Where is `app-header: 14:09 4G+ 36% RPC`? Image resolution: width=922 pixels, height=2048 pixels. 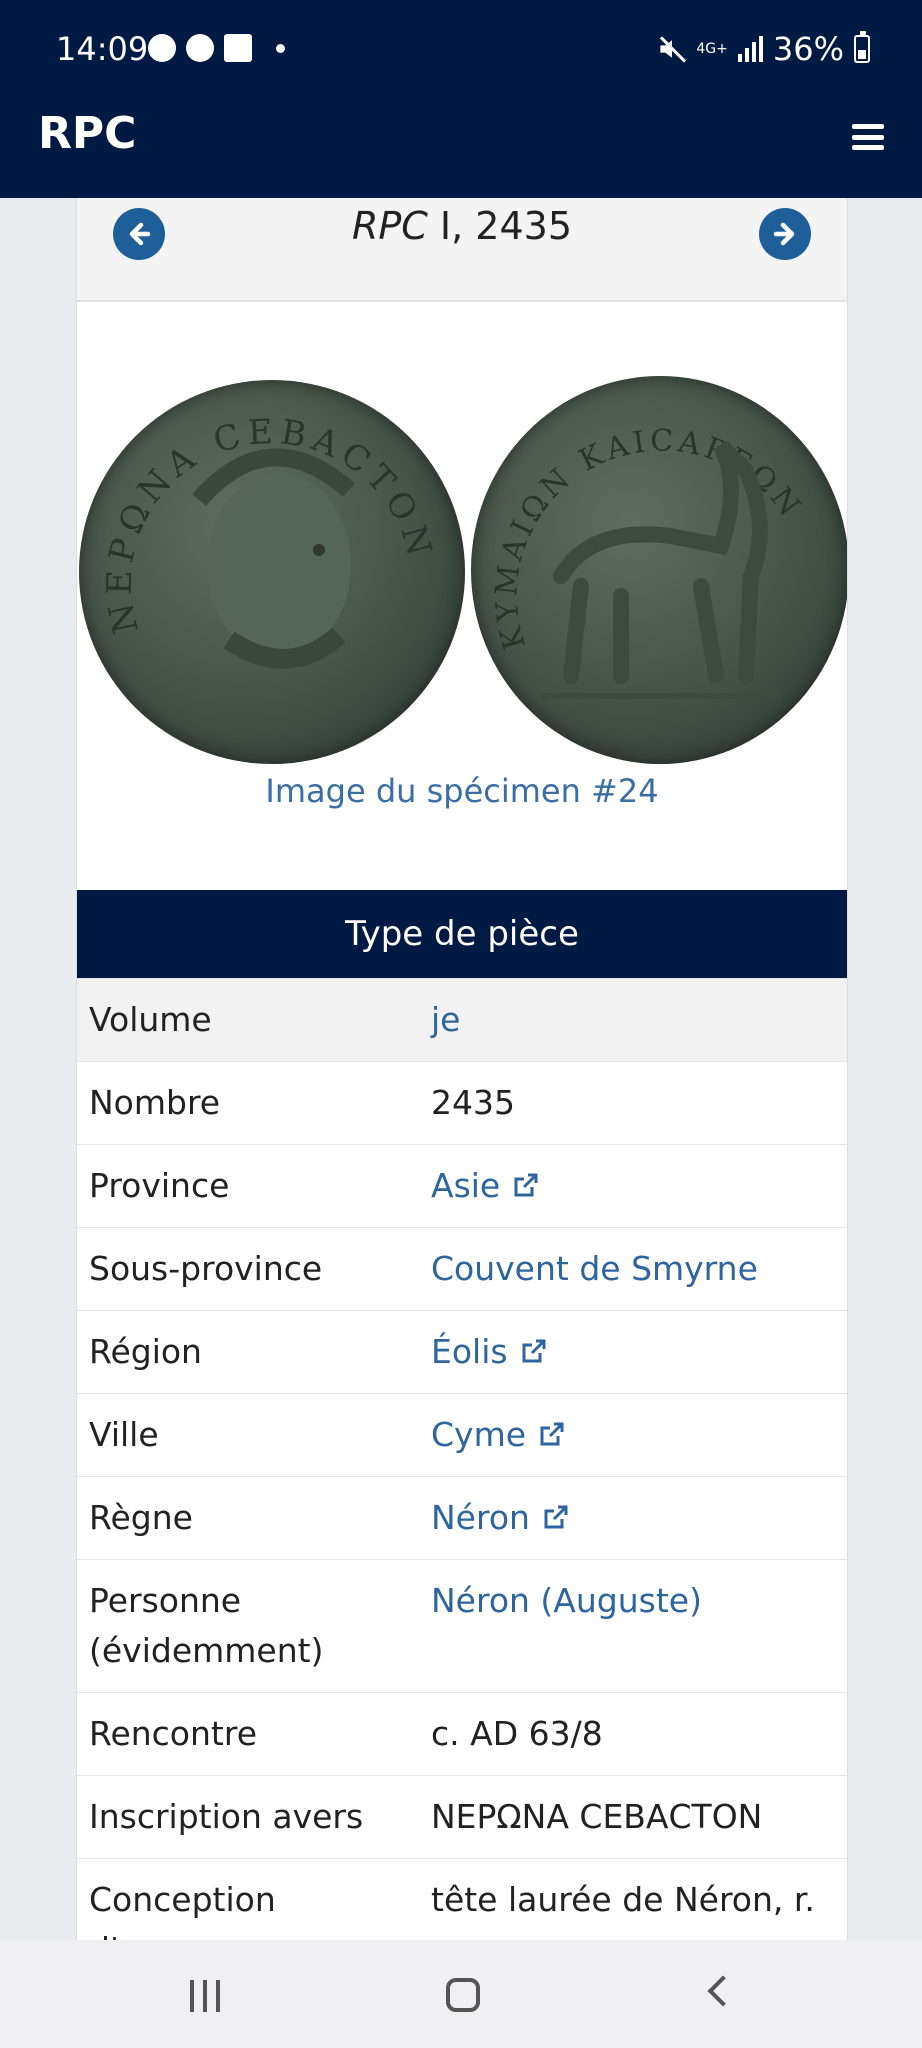
app-header: 14:09 4G+ 36% RPC is located at coordinates (461, 99).